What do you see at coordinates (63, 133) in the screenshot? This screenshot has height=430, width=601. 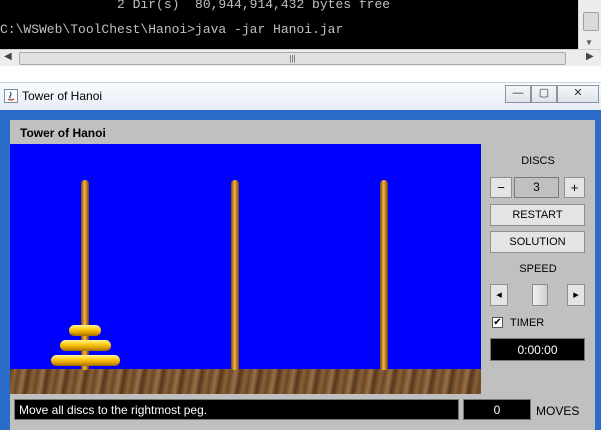 I see `panel-title: Tower of Hanoi` at bounding box center [63, 133].